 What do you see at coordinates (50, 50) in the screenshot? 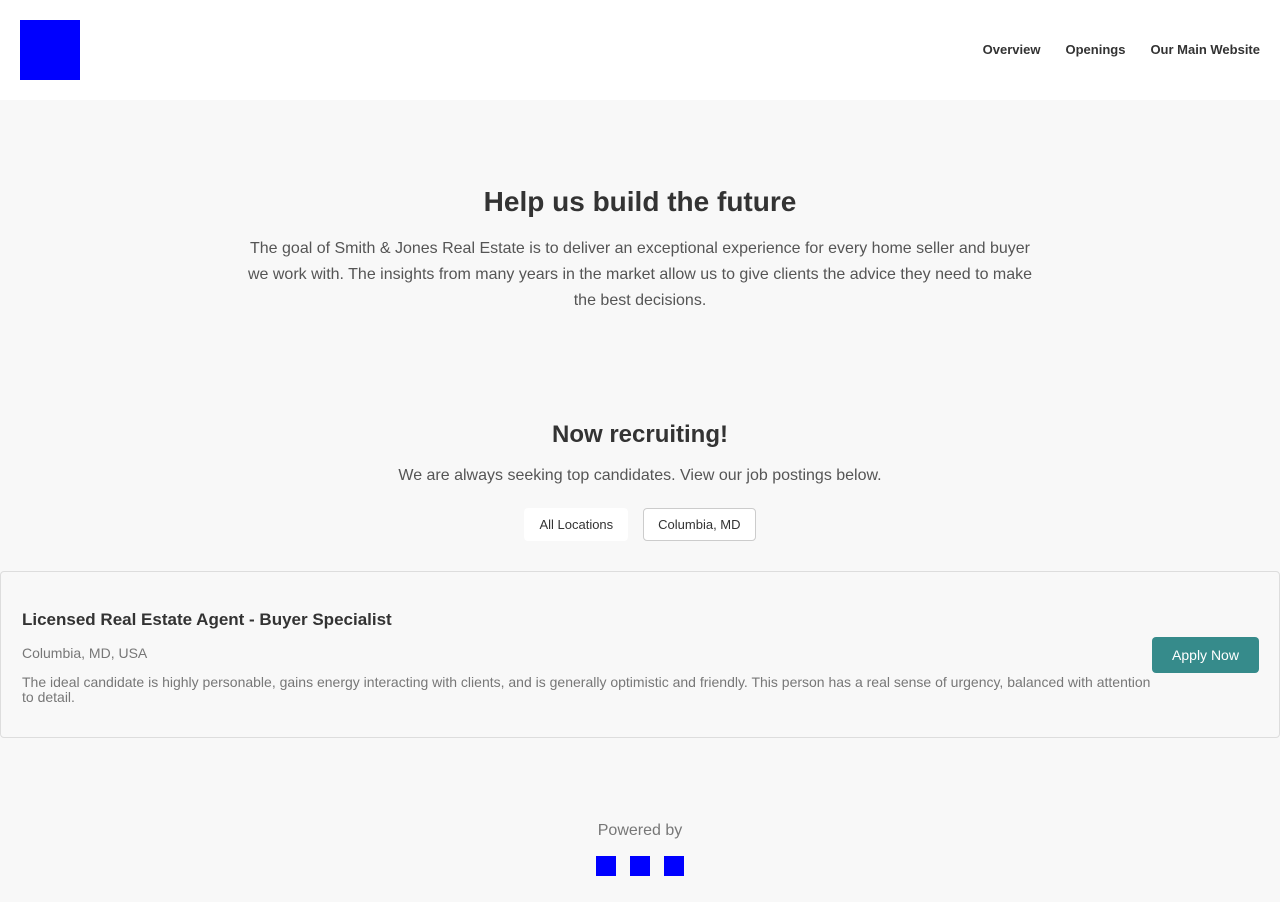
I see `logo` at bounding box center [50, 50].